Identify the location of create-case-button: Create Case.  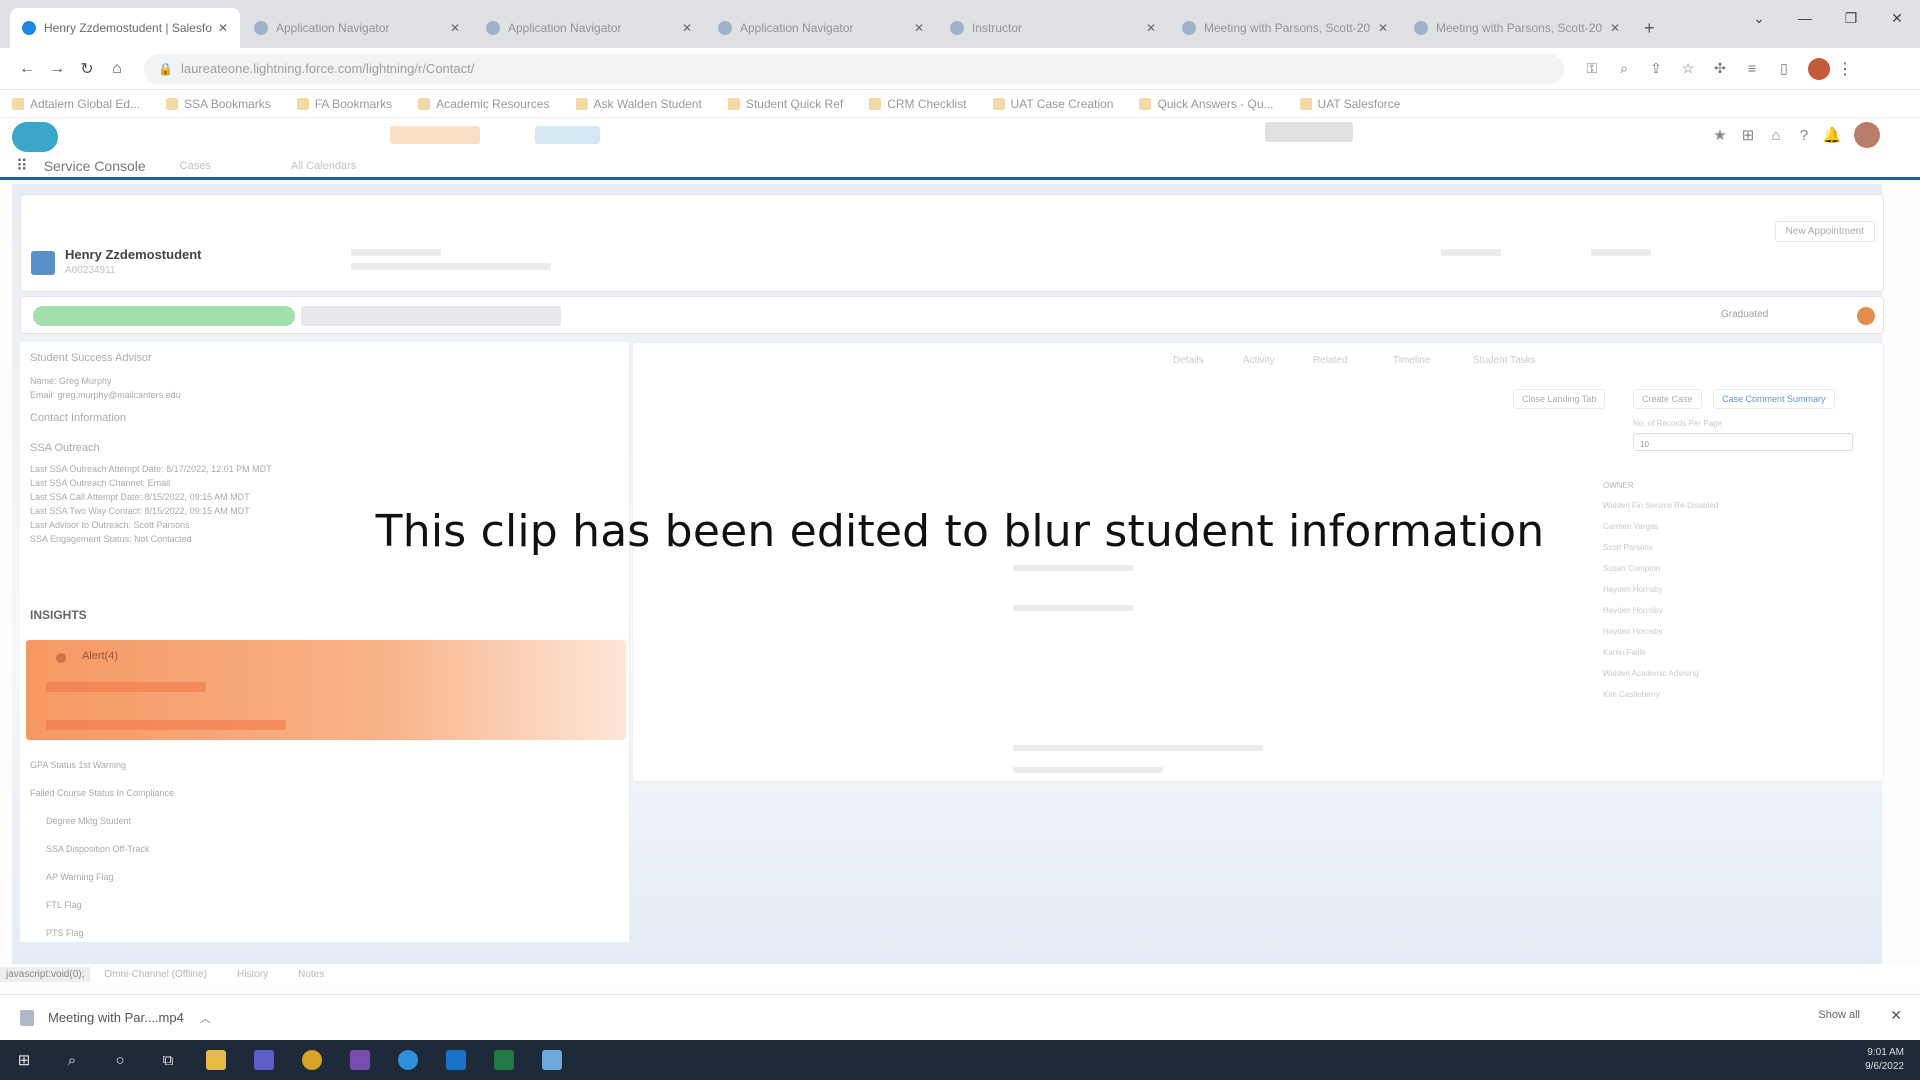
(1667, 399).